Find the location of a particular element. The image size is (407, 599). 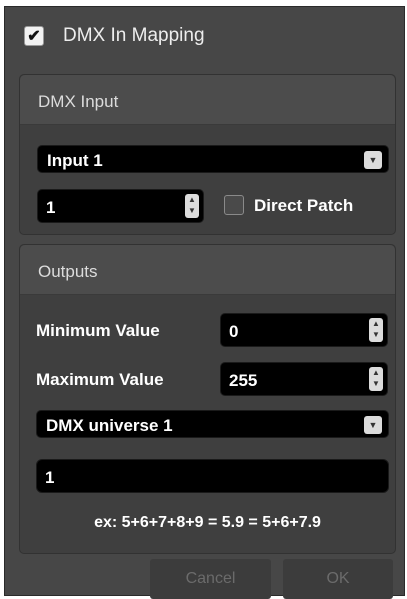

minimum-value-spinbox: 0 ▲ ▼ is located at coordinates (304, 330).